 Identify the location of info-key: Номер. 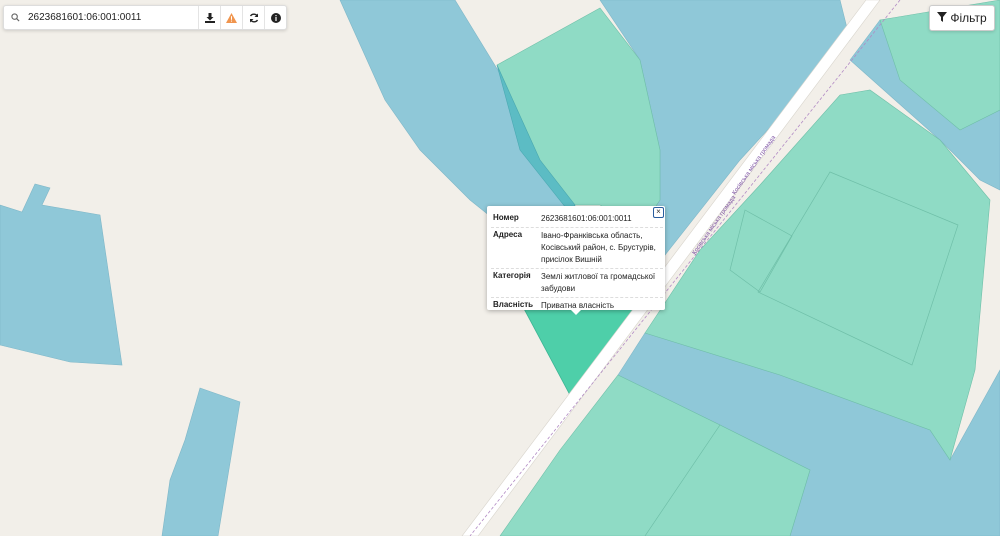
(506, 217).